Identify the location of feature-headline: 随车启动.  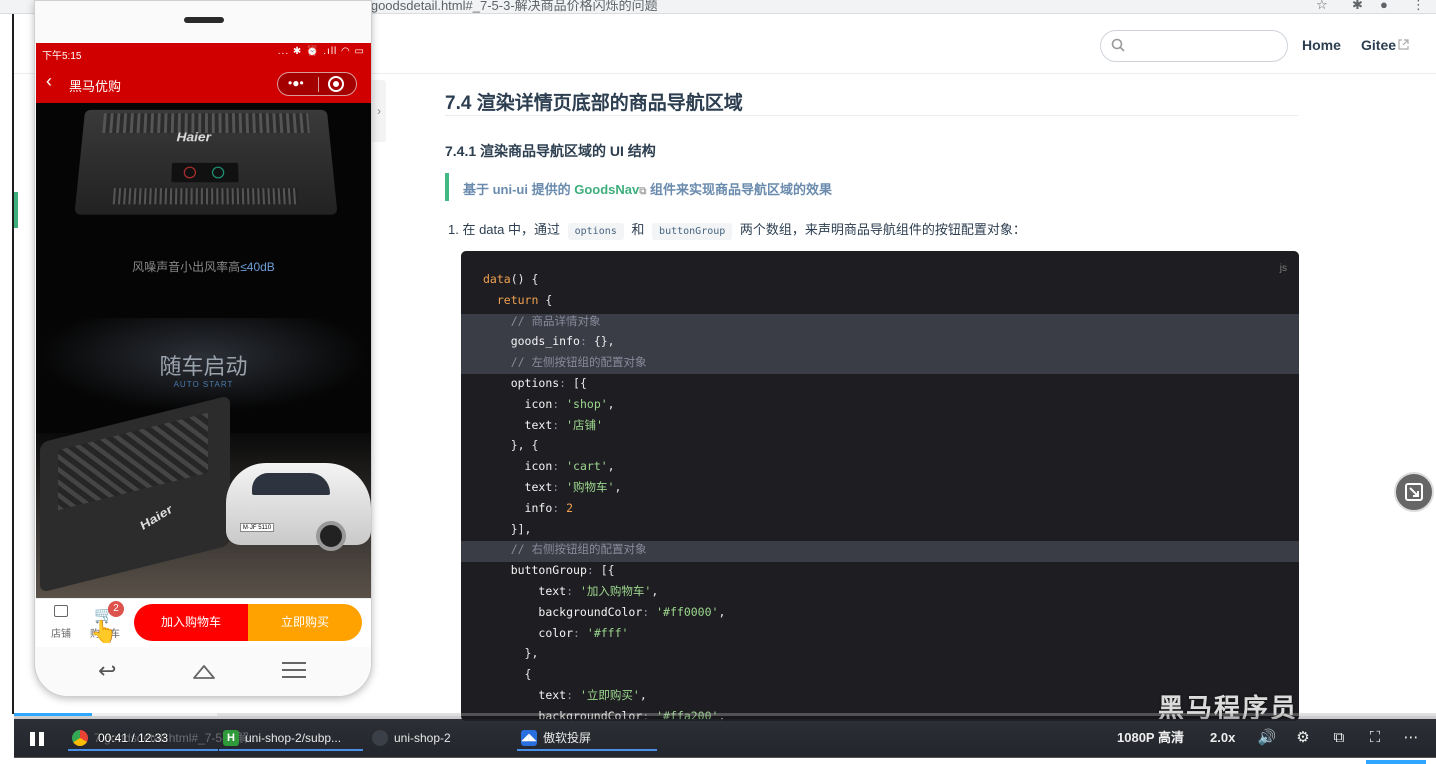
(203, 365).